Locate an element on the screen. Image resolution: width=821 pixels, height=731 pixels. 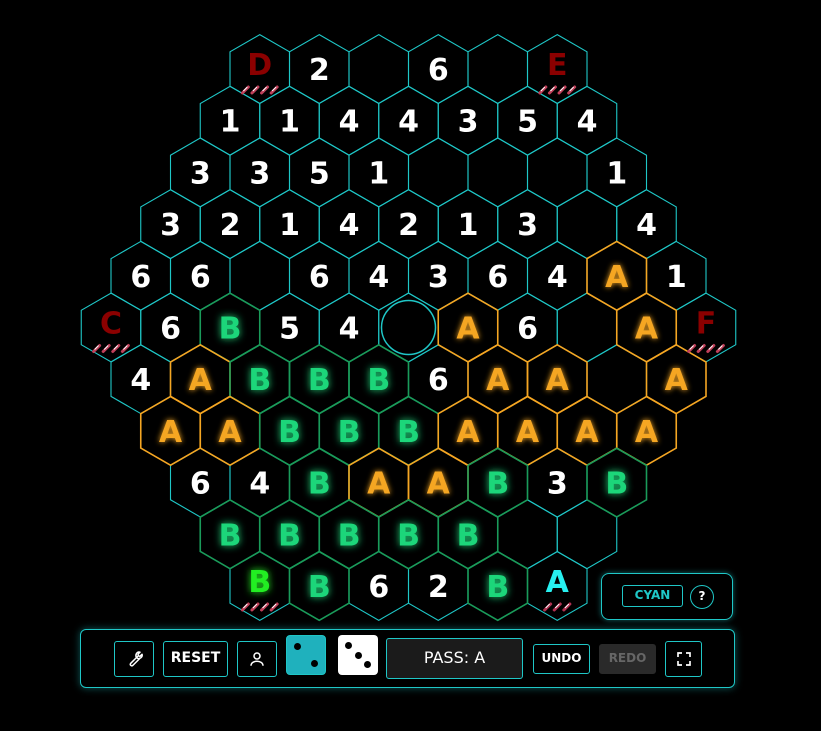
fullscreen-button is located at coordinates (683, 659).